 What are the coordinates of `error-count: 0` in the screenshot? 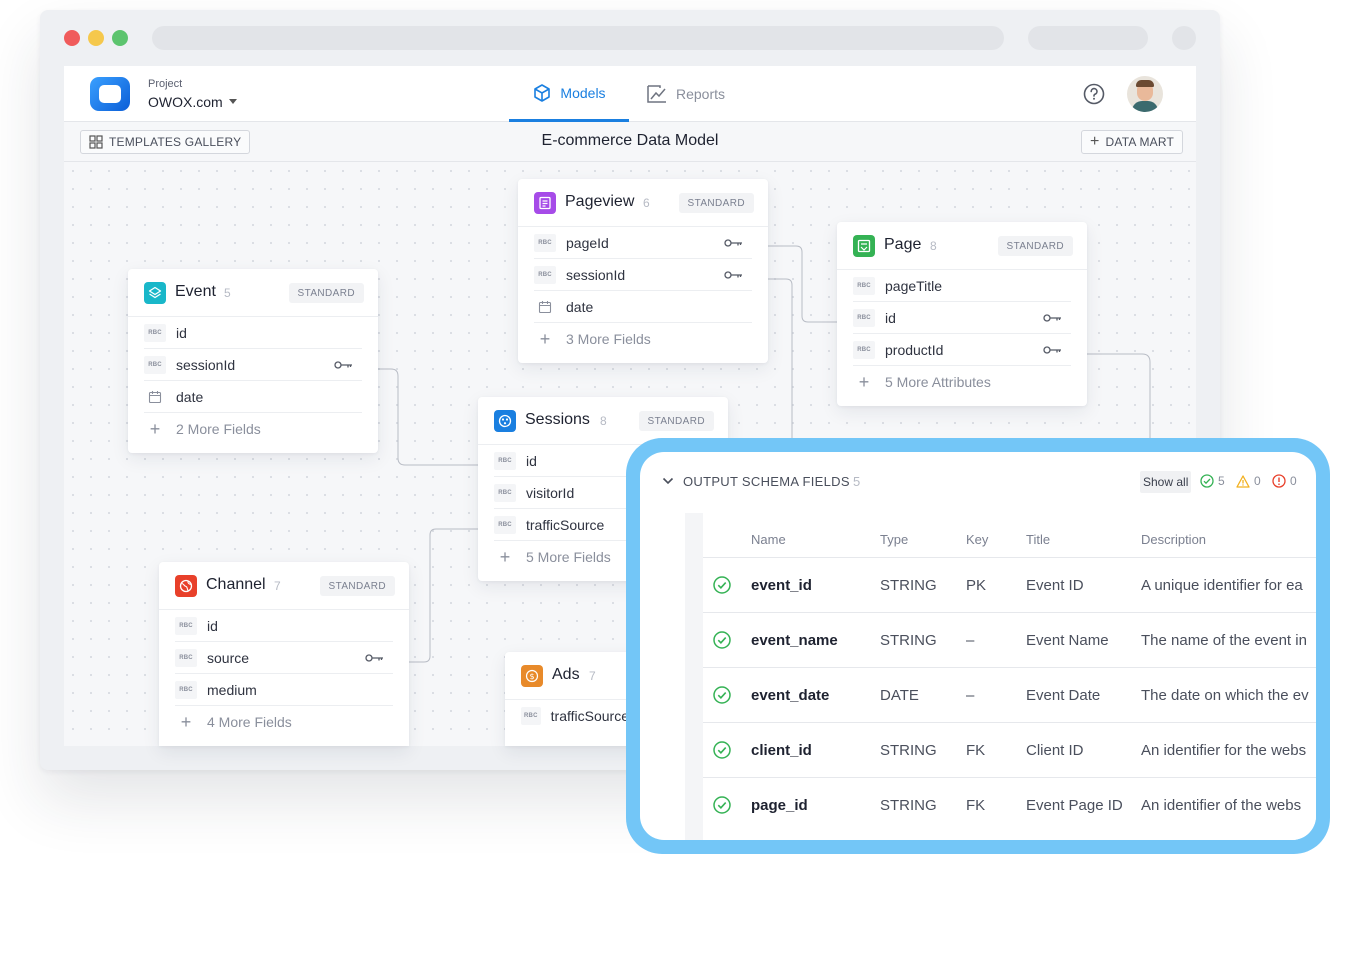 It's located at (1284, 481).